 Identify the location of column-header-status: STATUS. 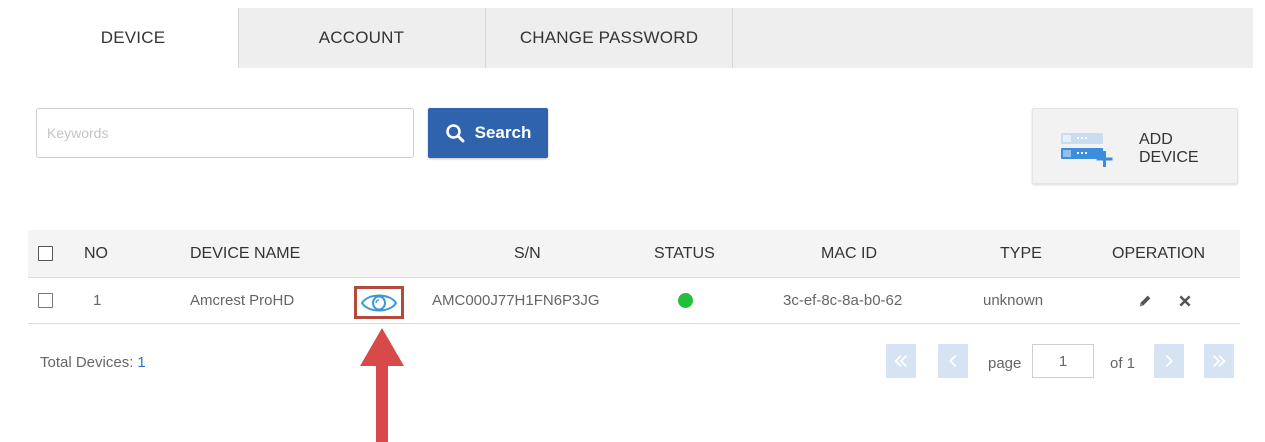
(684, 253).